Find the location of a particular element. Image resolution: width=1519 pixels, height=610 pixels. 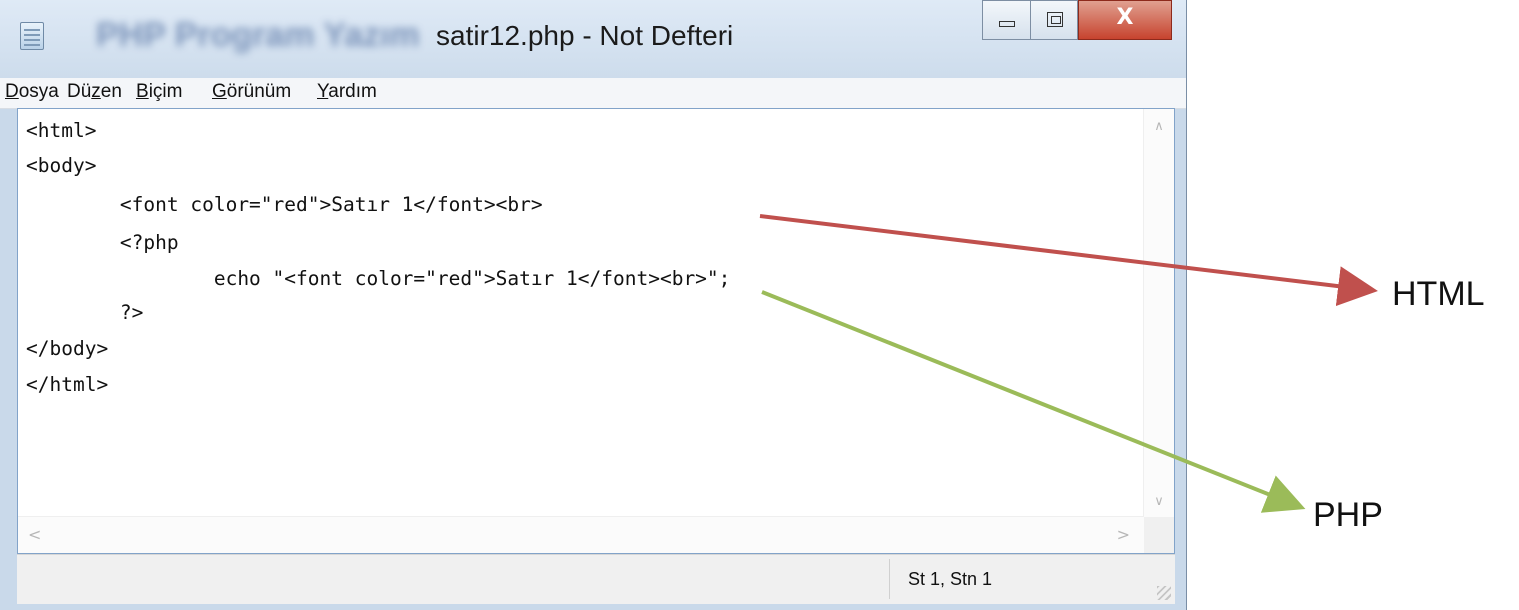

php-label: PHP is located at coordinates (1348, 515).